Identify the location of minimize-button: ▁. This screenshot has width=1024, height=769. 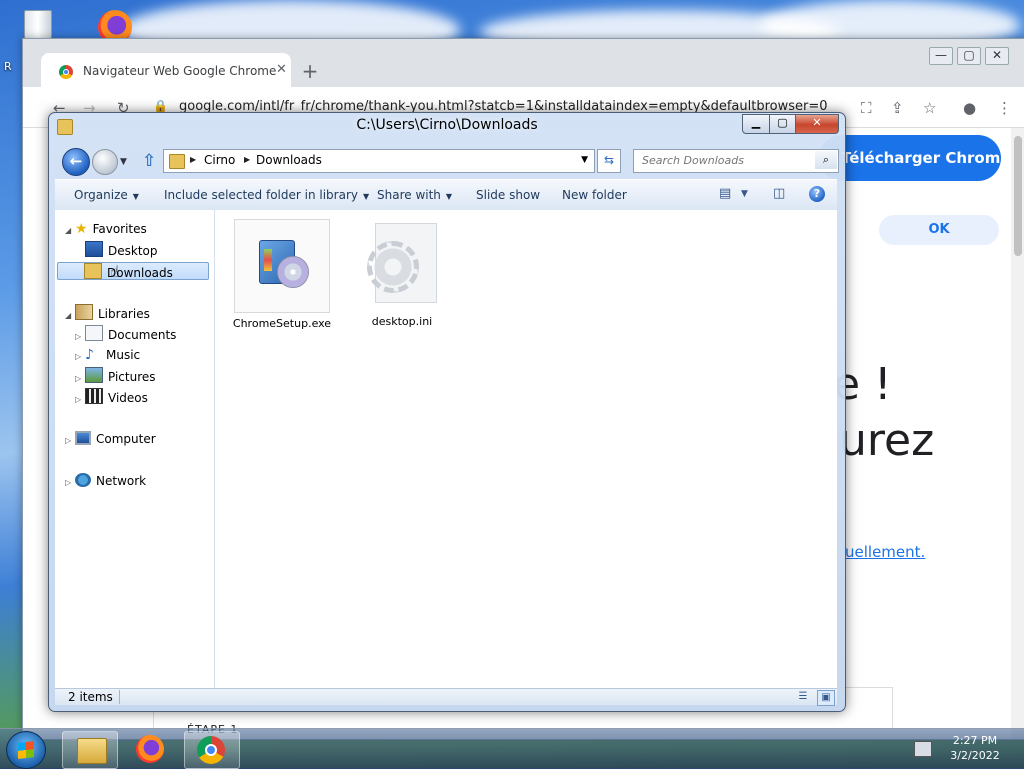
(756, 124).